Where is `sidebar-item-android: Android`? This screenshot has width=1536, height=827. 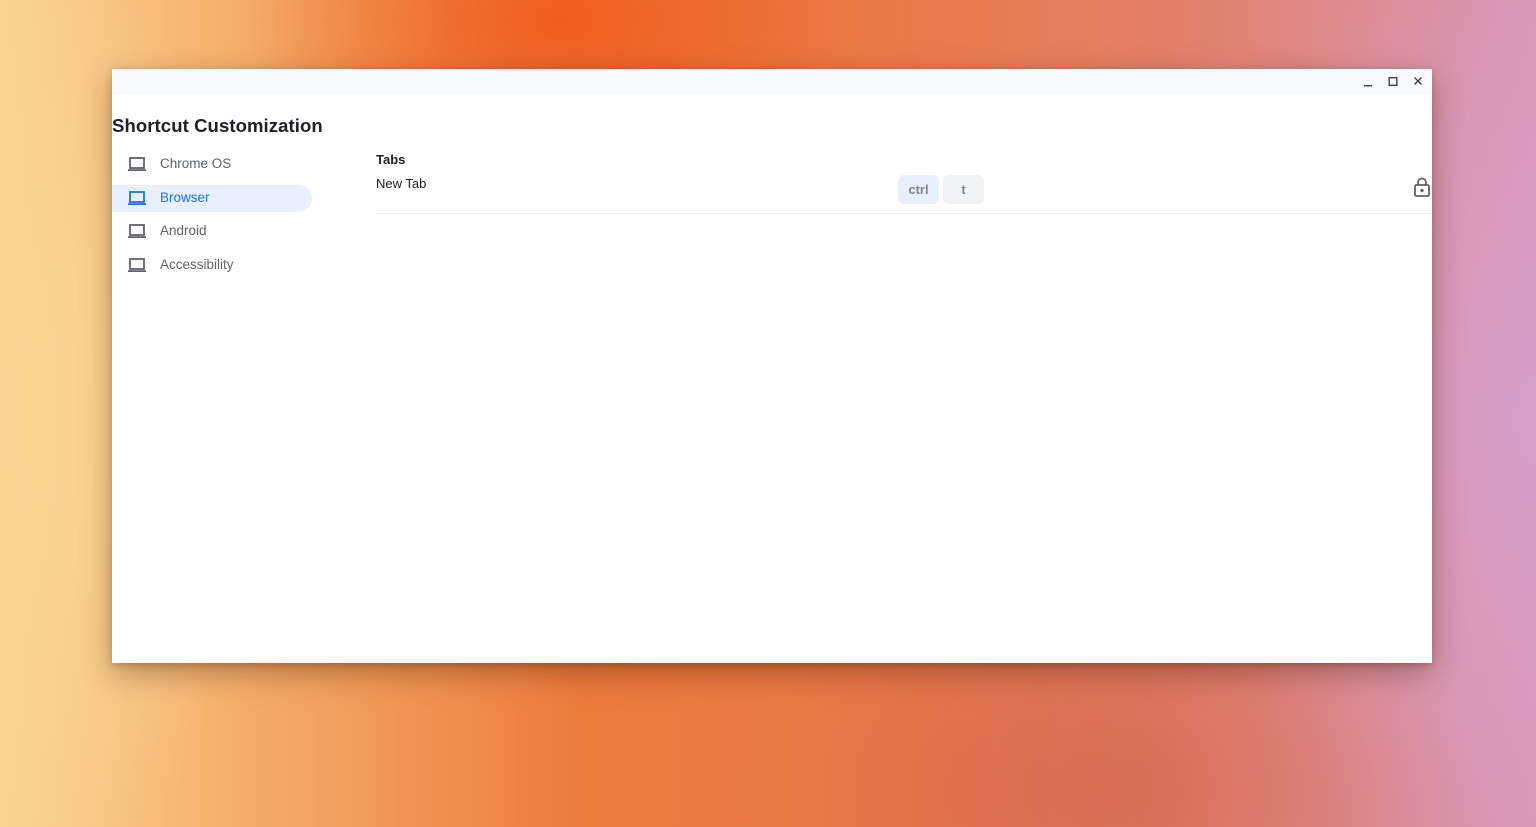 sidebar-item-android: Android is located at coordinates (212, 231).